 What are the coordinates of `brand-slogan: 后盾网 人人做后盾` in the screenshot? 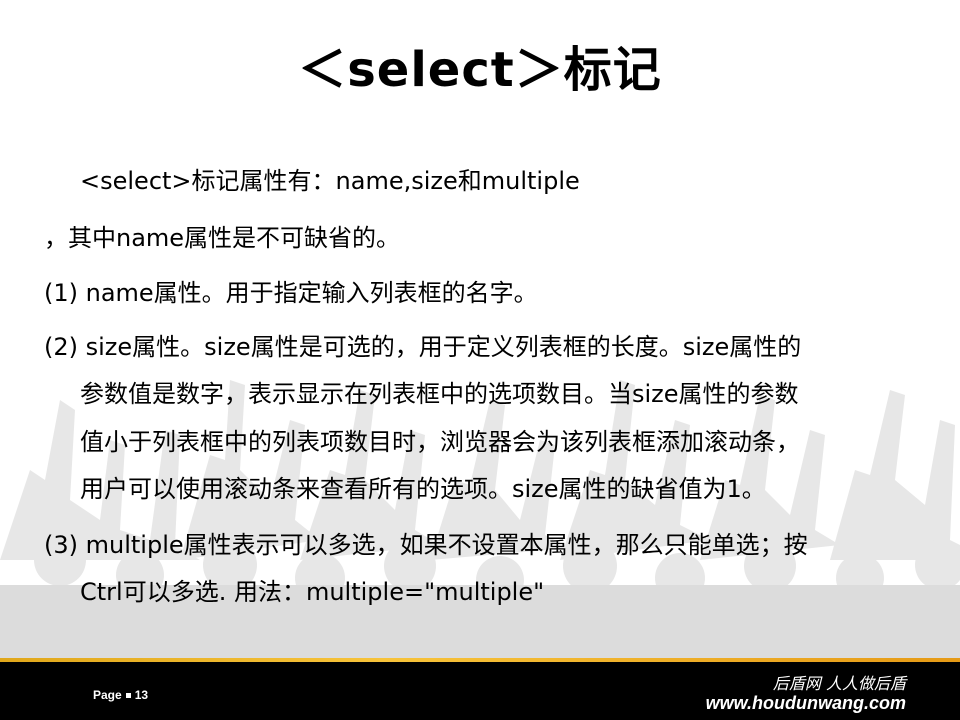 It's located at (839, 683).